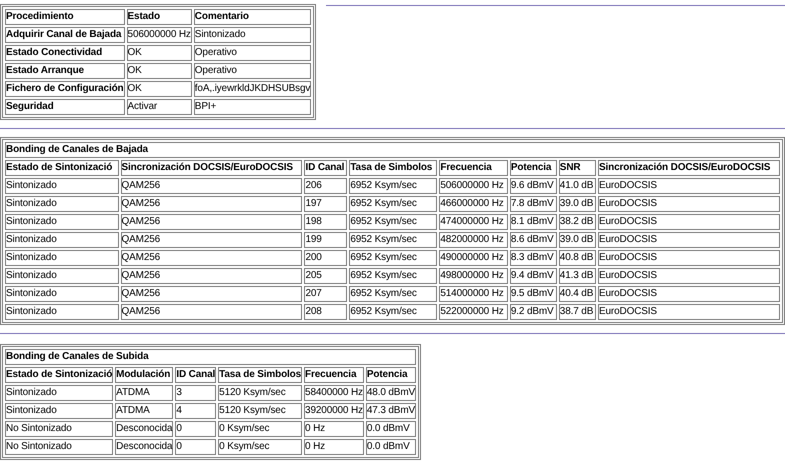 This screenshot has width=785, height=467. Describe the element at coordinates (577, 258) in the screenshot. I see `table-cell: 40.8 dB` at that location.